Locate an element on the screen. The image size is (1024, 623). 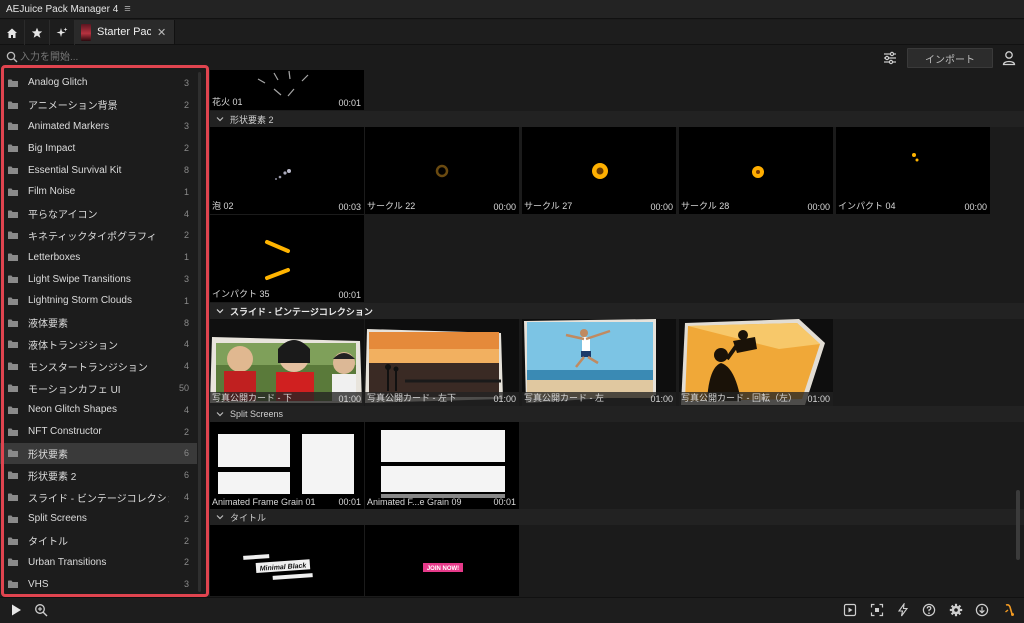
fit-screen-icon is located at coordinates (877, 610).